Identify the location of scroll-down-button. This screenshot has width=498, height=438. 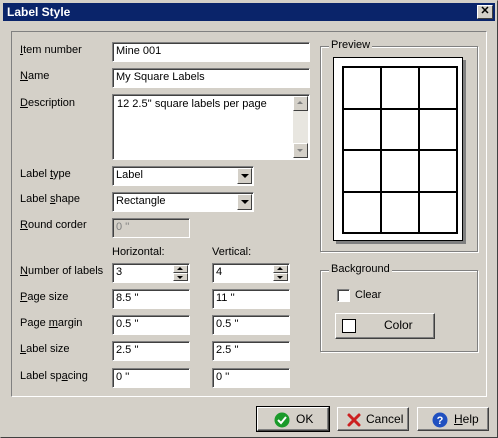
(300, 150).